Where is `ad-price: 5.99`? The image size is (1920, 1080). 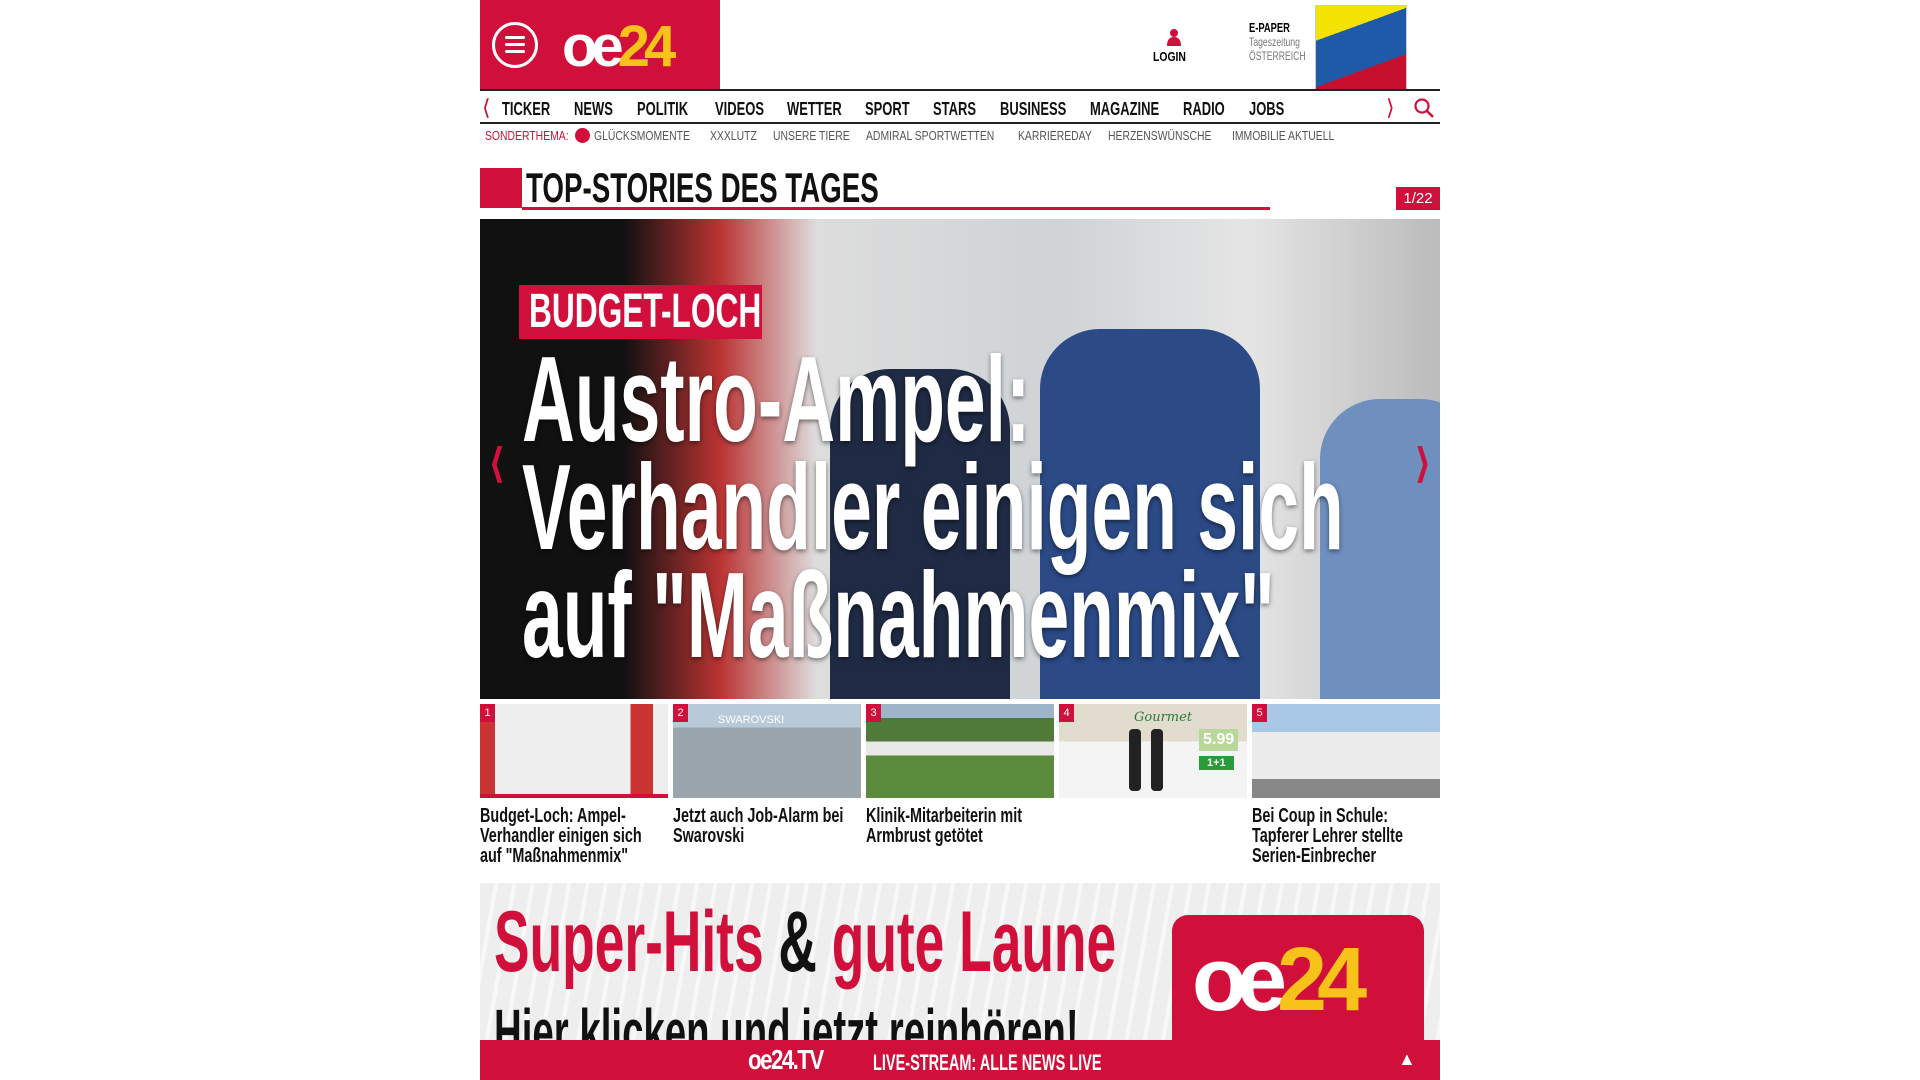
ad-price: 5.99 is located at coordinates (1219, 740).